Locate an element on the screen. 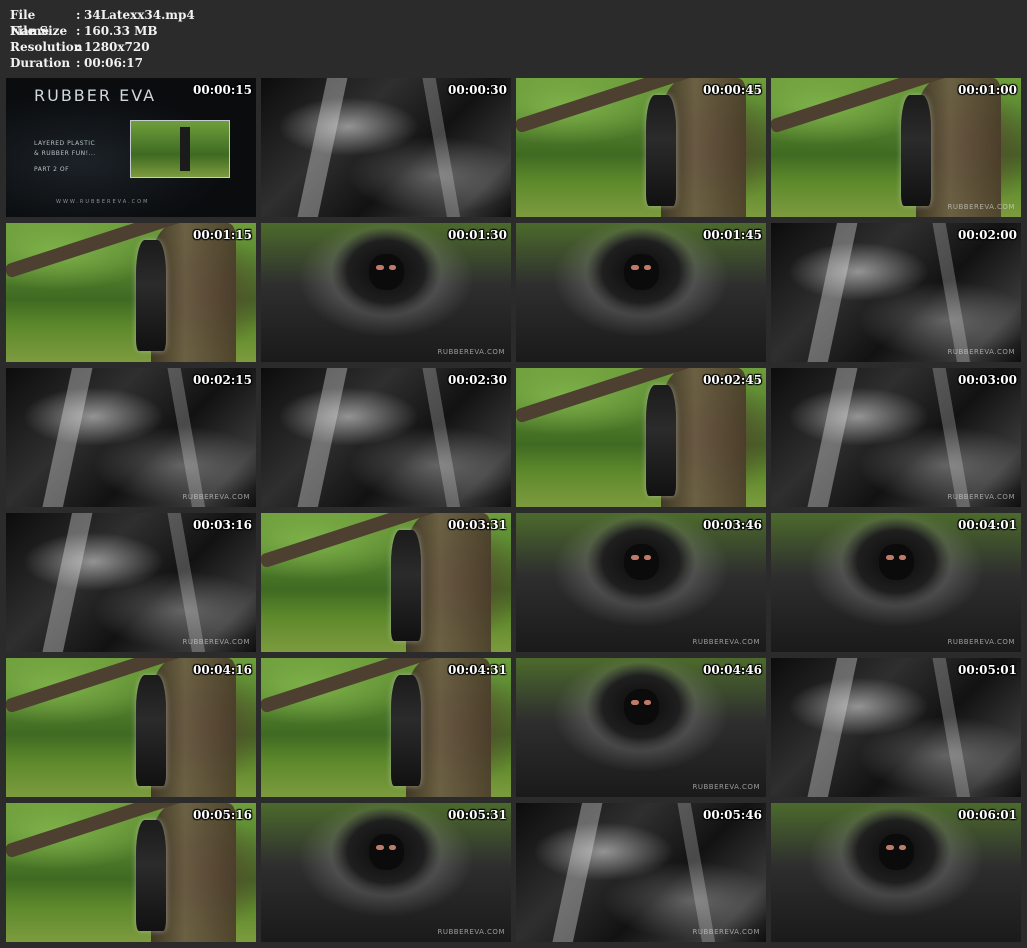  video-thumbnail: RUBBEREVA.COM 00:03:46 is located at coordinates (641, 582).